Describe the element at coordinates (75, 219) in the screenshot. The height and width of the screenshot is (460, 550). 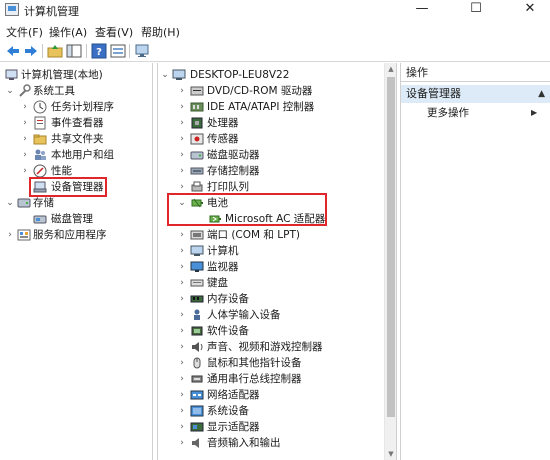
I see `tree-item-disk-management: 磁盘管理` at that location.